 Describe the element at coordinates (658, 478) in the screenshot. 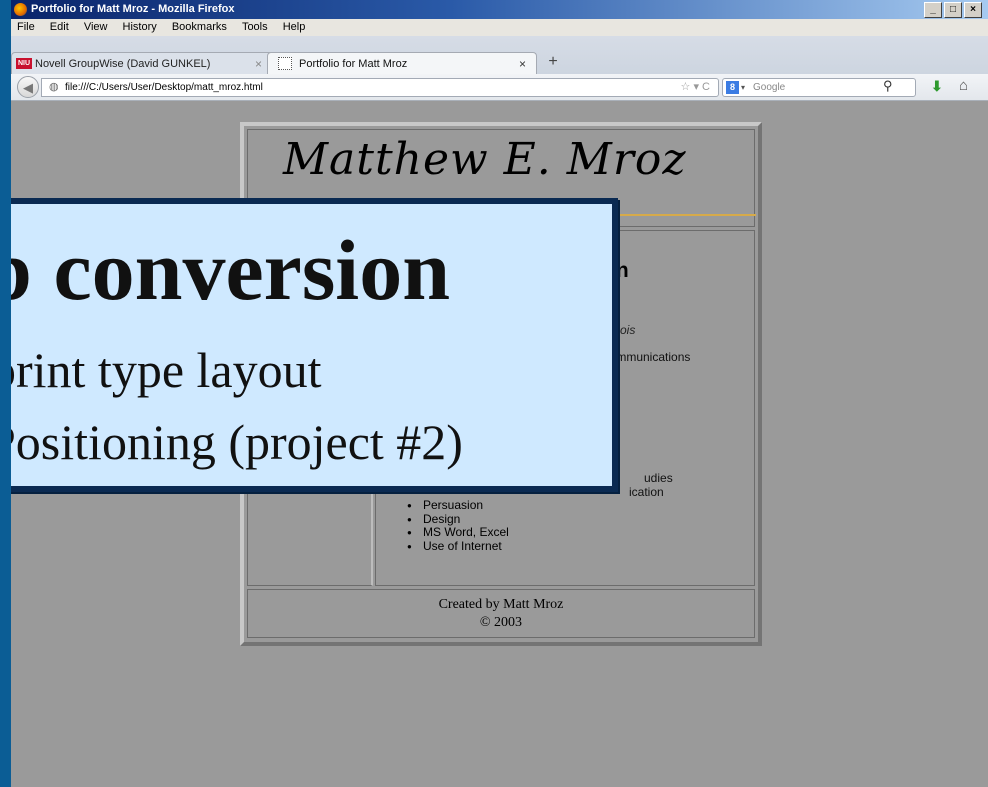

I see `list-fragment: udies` at that location.